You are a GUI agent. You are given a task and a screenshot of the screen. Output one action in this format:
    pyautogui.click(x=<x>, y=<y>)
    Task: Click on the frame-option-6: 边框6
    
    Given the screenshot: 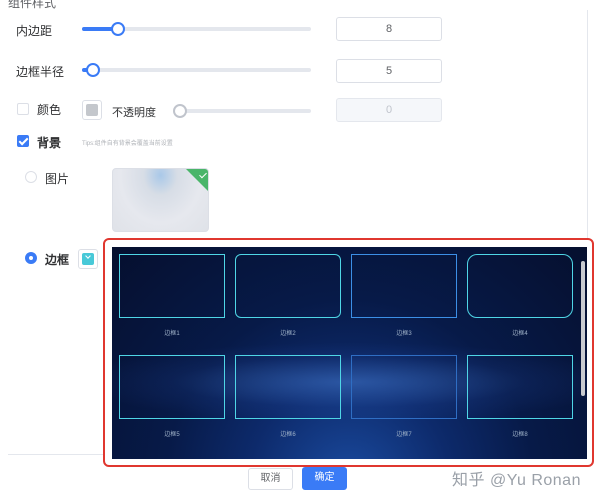 What is the action you would take?
    pyautogui.click(x=288, y=397)
    